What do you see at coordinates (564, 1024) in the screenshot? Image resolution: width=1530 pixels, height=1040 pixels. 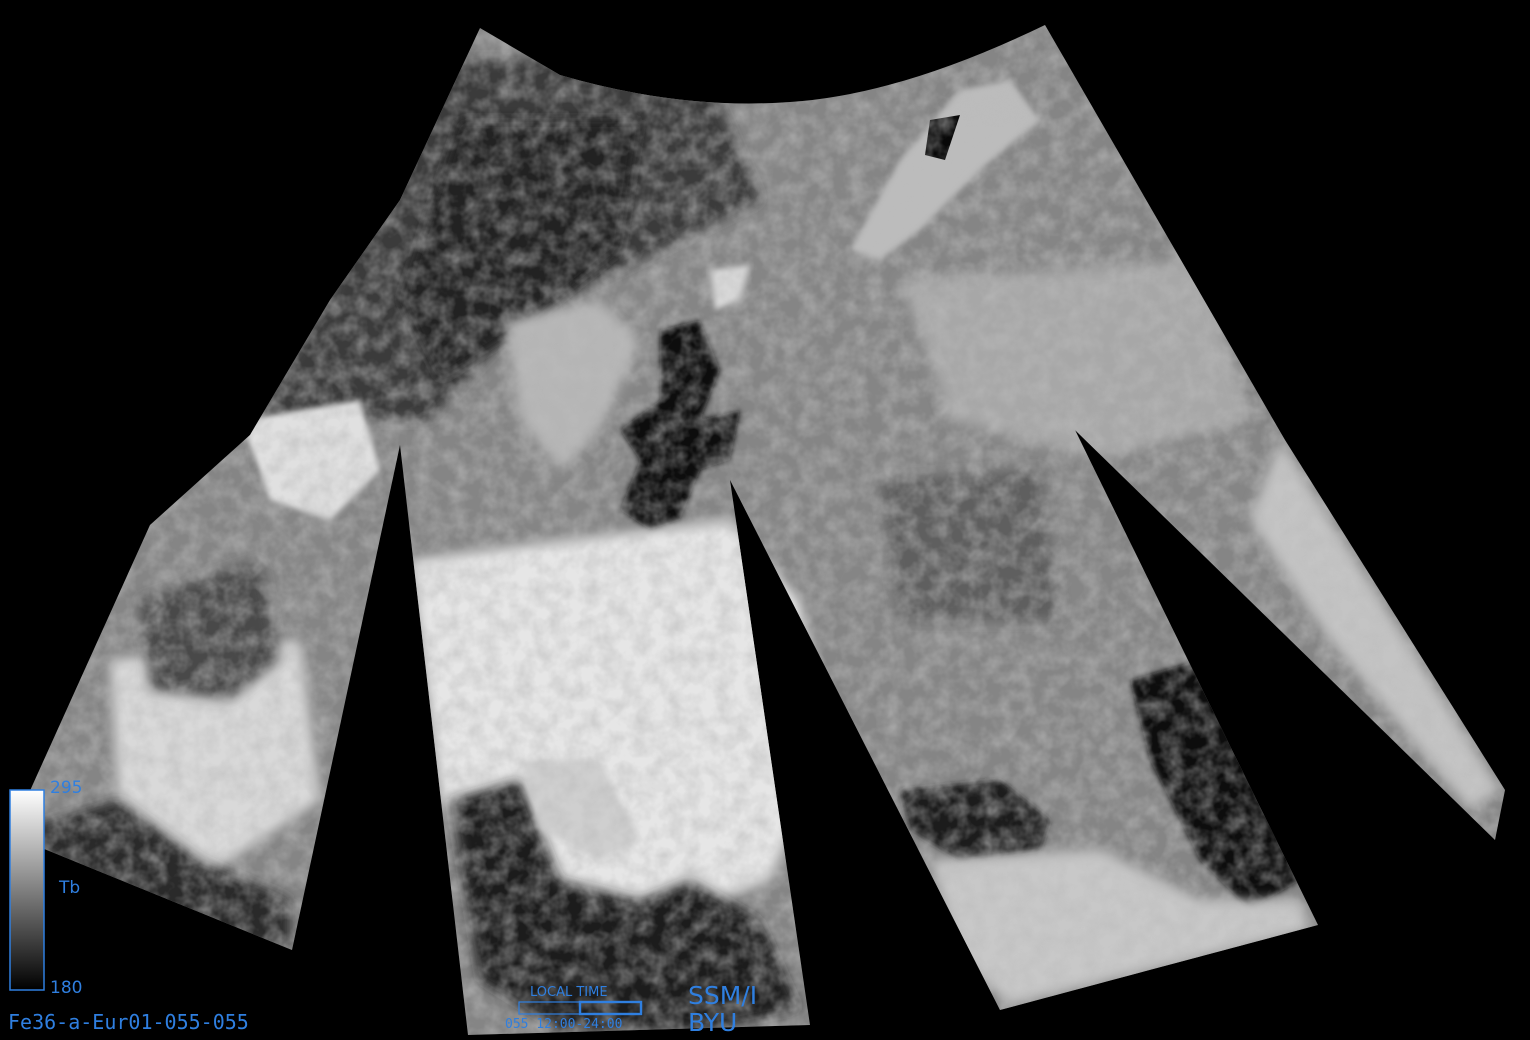 I see `local-time-range: 055 12:00-24:00` at bounding box center [564, 1024].